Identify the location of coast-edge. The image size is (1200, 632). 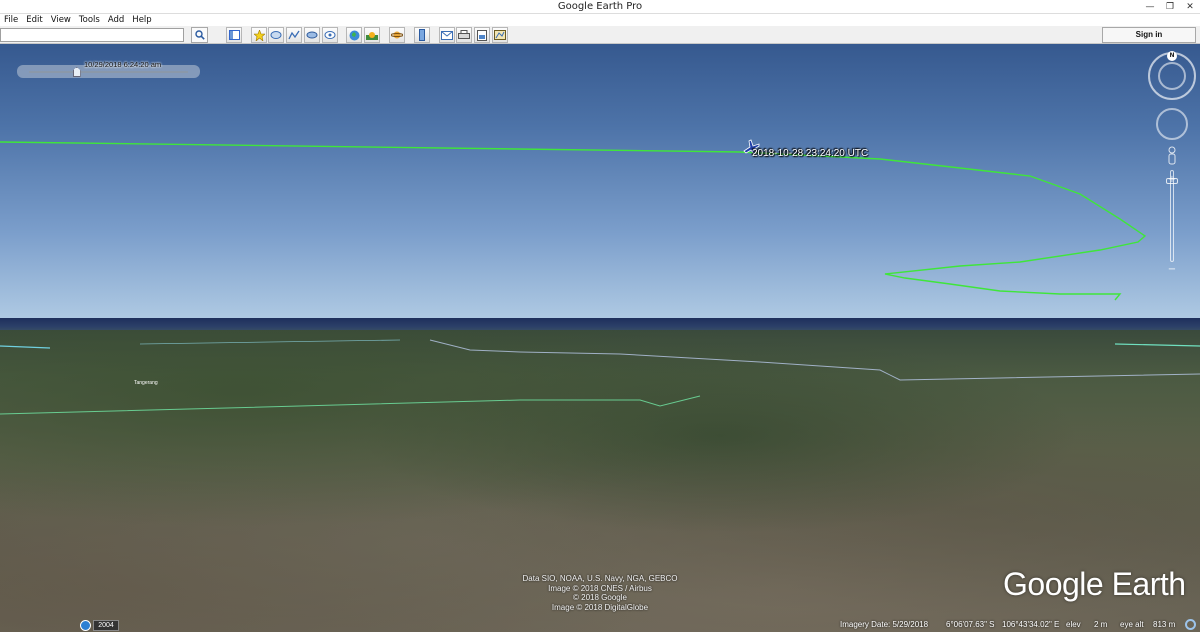
(270, 342).